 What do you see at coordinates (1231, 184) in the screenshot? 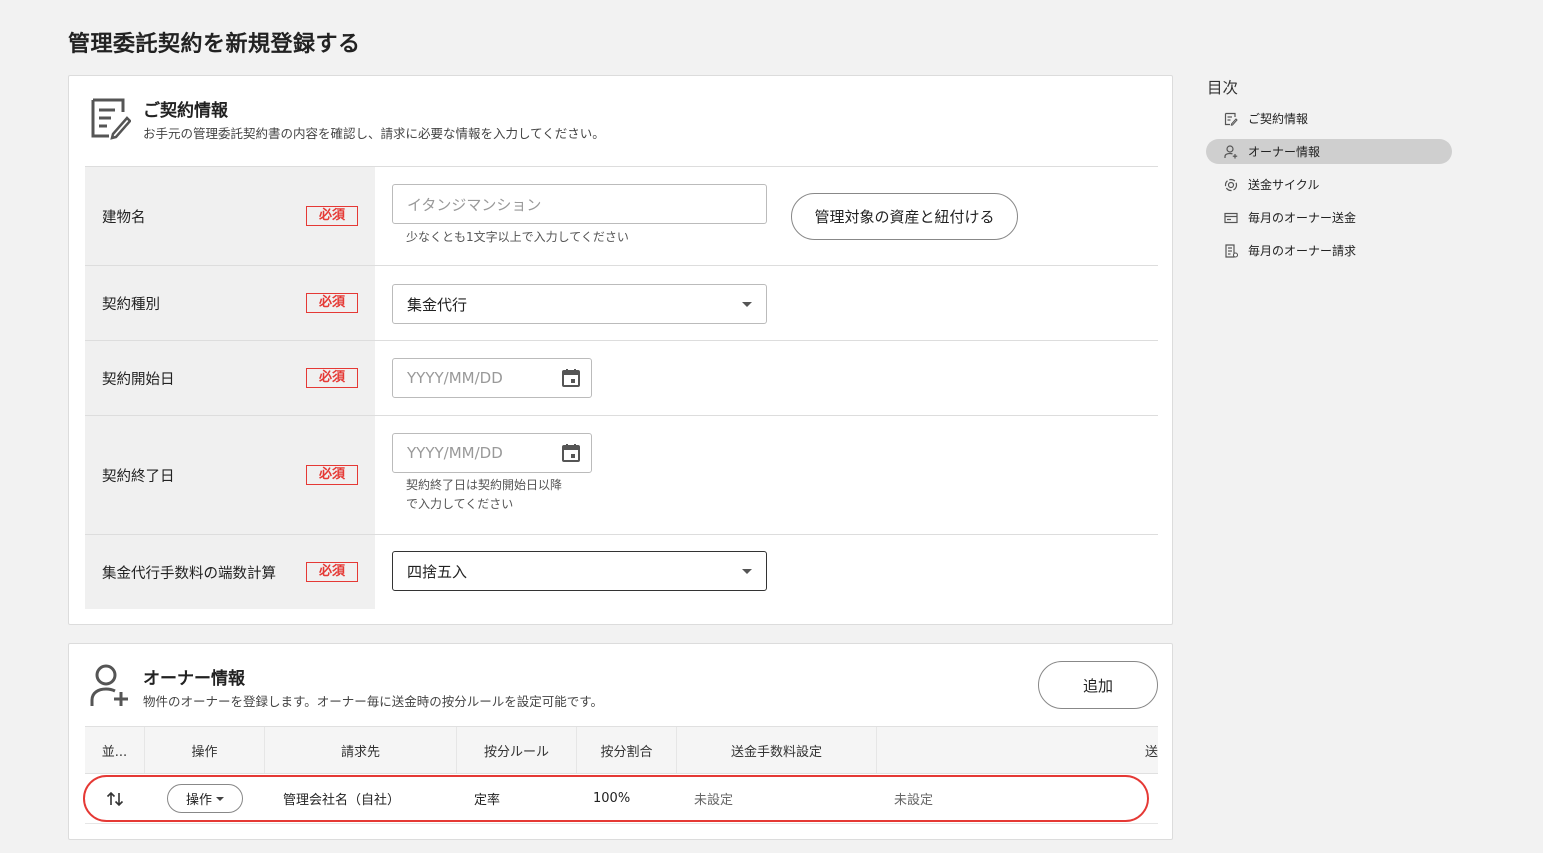
I see `cycle-icon` at bounding box center [1231, 184].